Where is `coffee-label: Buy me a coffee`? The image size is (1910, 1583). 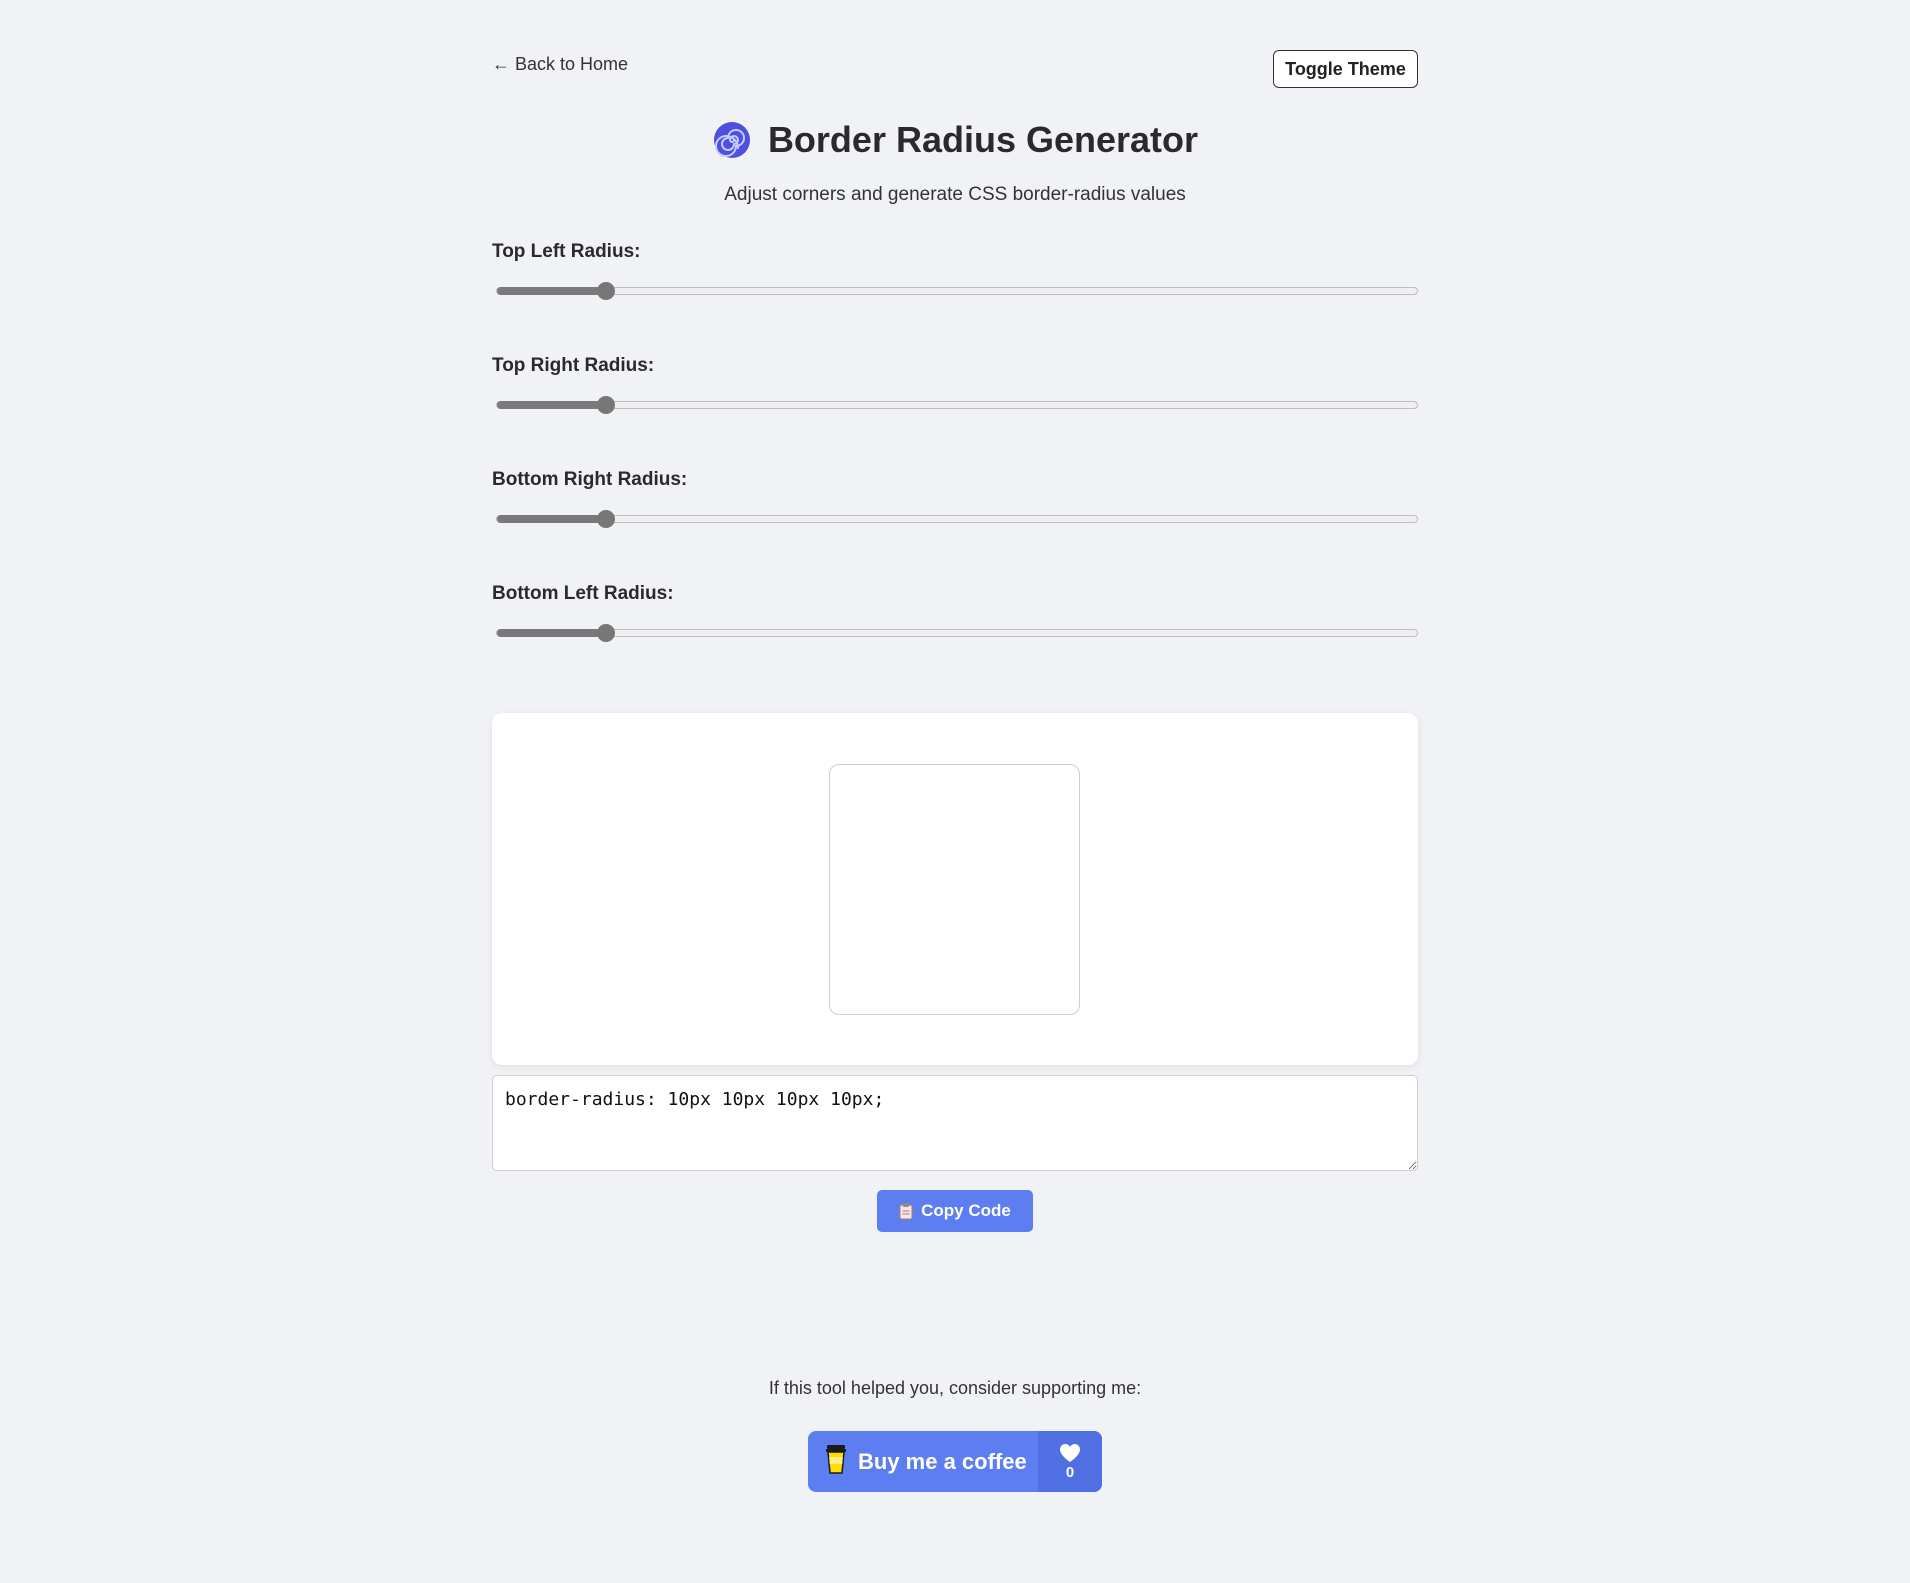 coffee-label: Buy me a coffee is located at coordinates (942, 1461).